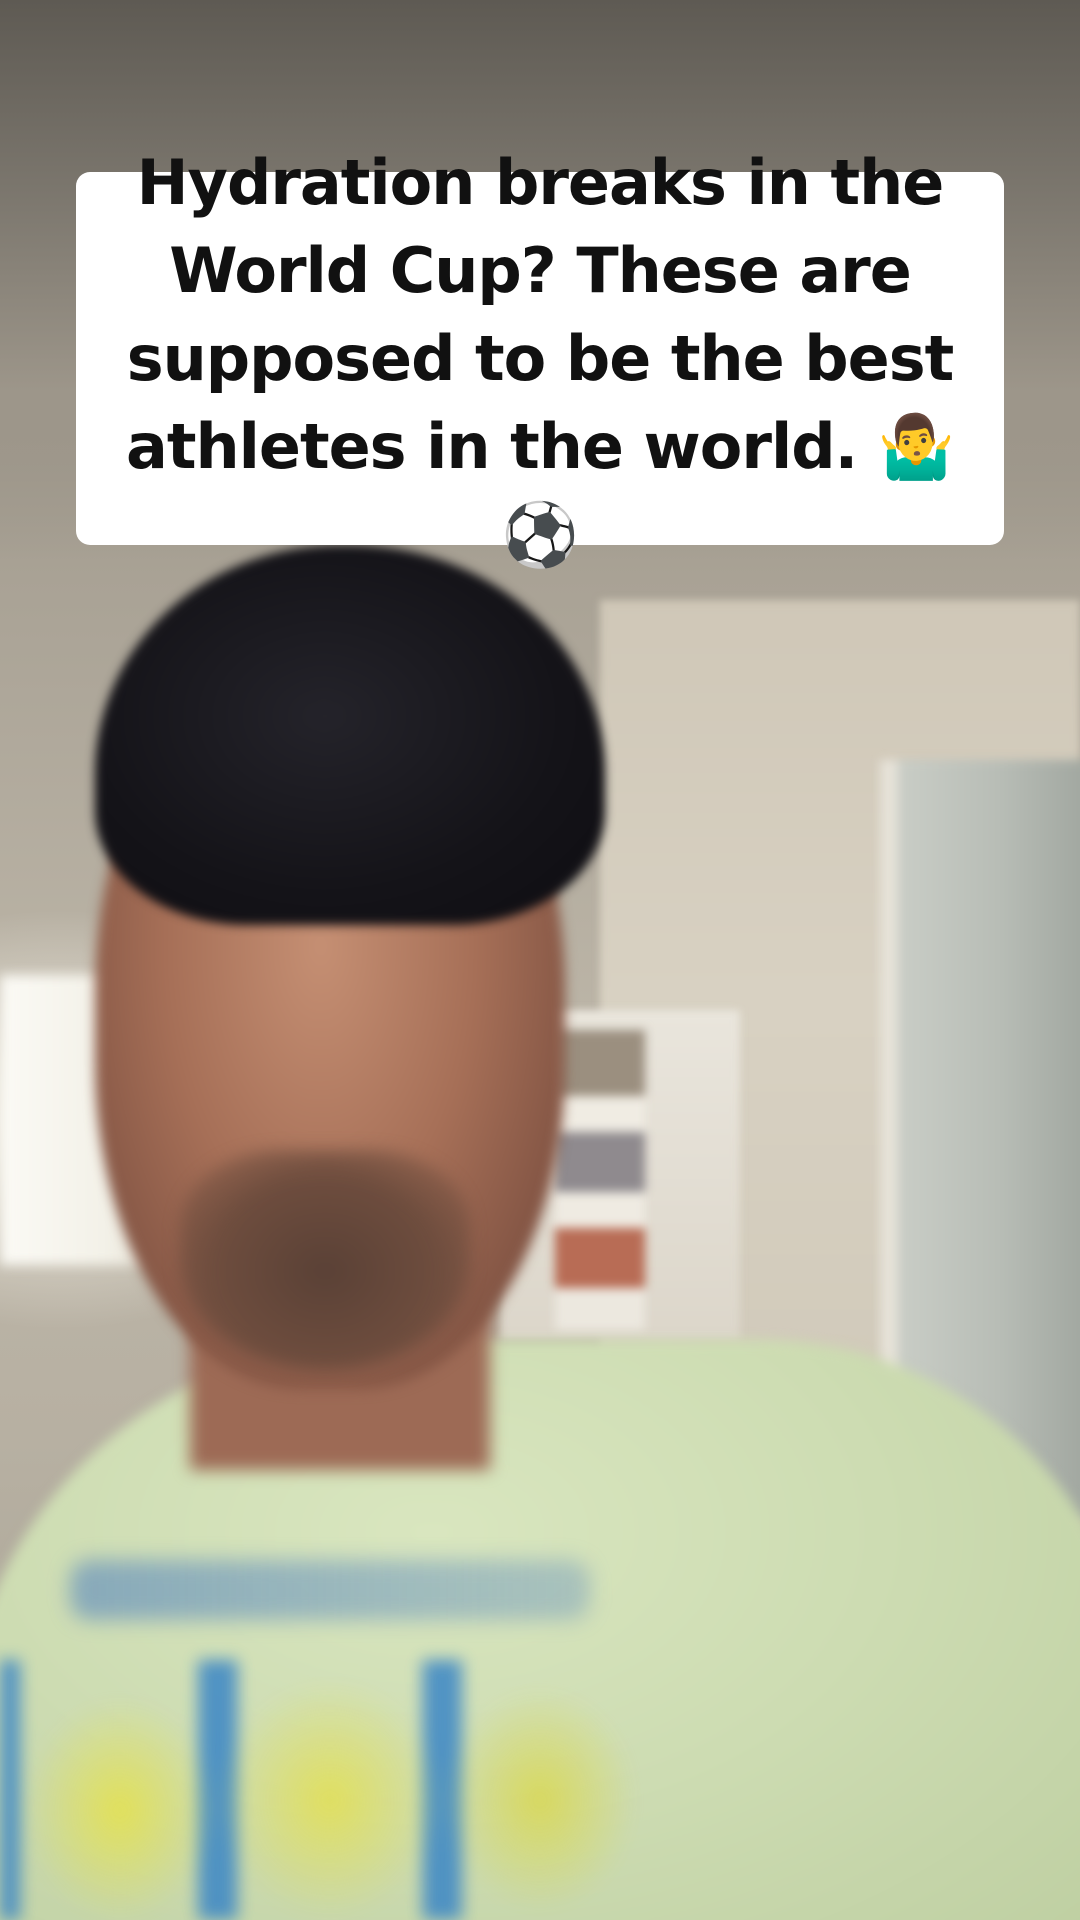  I want to click on shirt-graphic, so click(330, 1790).